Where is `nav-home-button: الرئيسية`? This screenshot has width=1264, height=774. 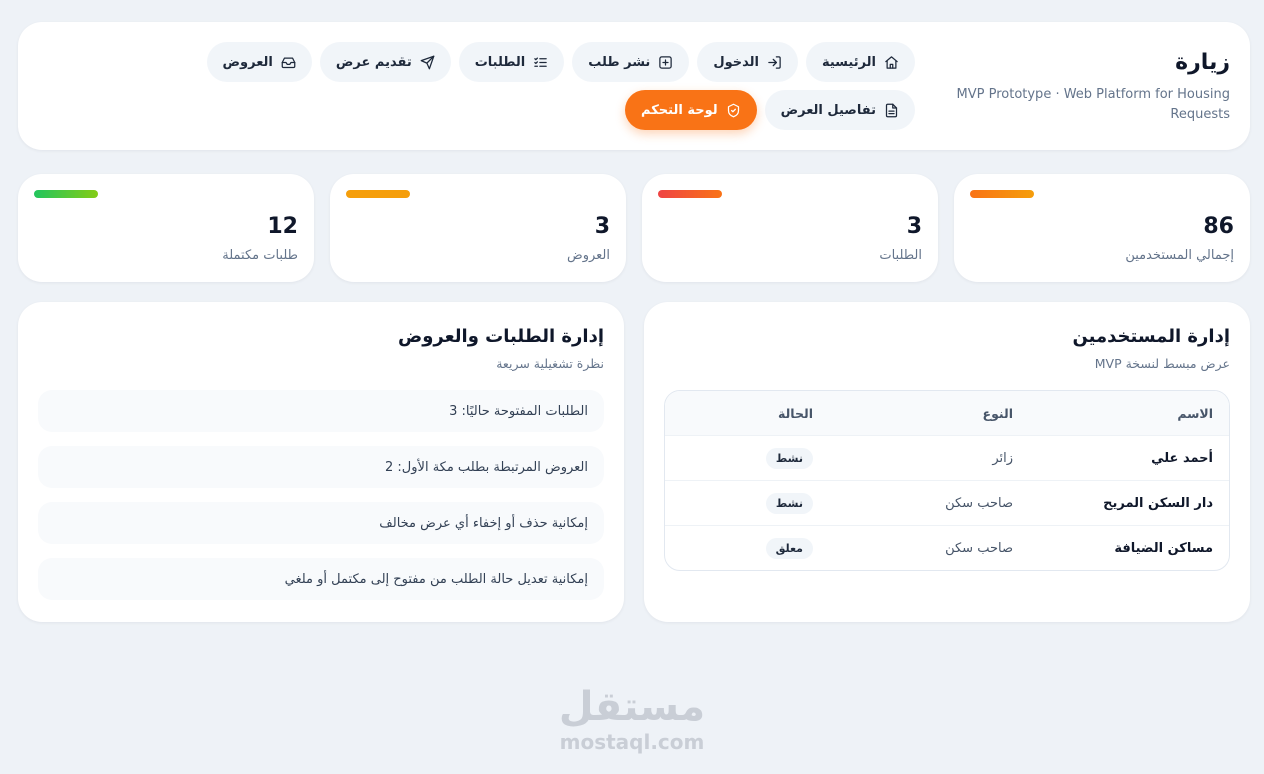
nav-home-button: الرئيسية is located at coordinates (860, 62).